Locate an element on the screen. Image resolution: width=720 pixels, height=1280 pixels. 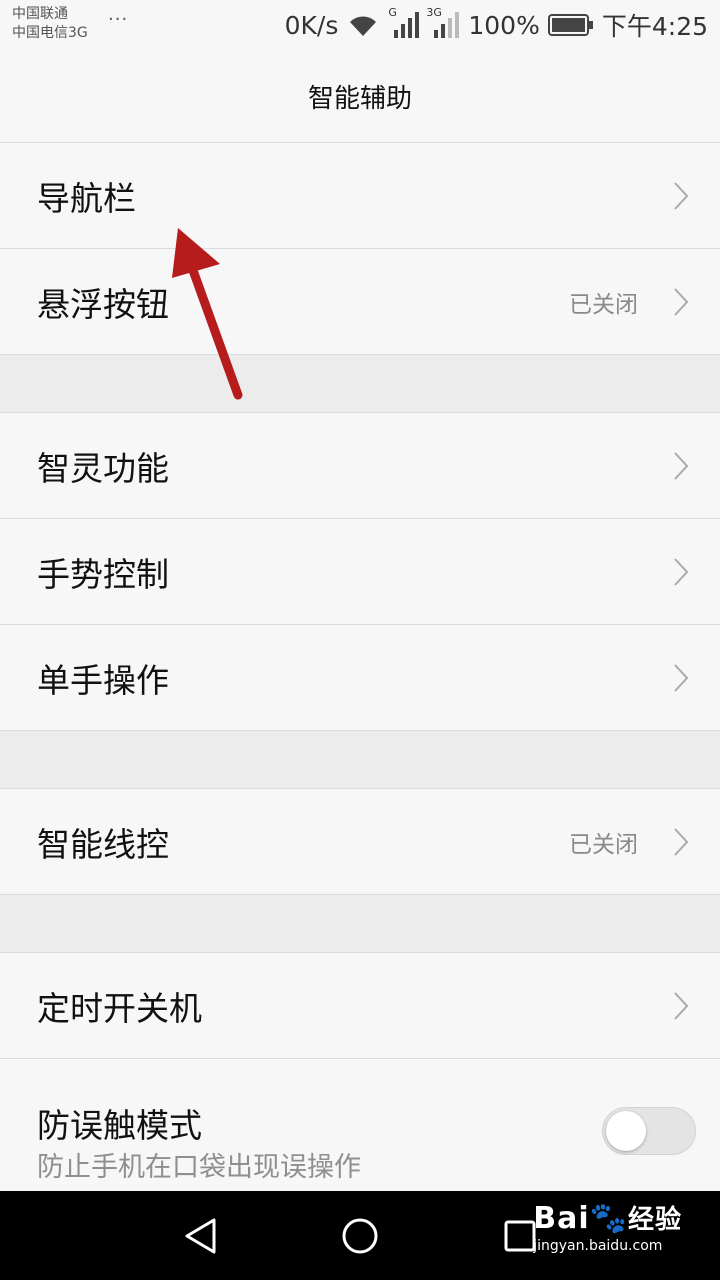
back-icon is located at coordinates (200, 1236).